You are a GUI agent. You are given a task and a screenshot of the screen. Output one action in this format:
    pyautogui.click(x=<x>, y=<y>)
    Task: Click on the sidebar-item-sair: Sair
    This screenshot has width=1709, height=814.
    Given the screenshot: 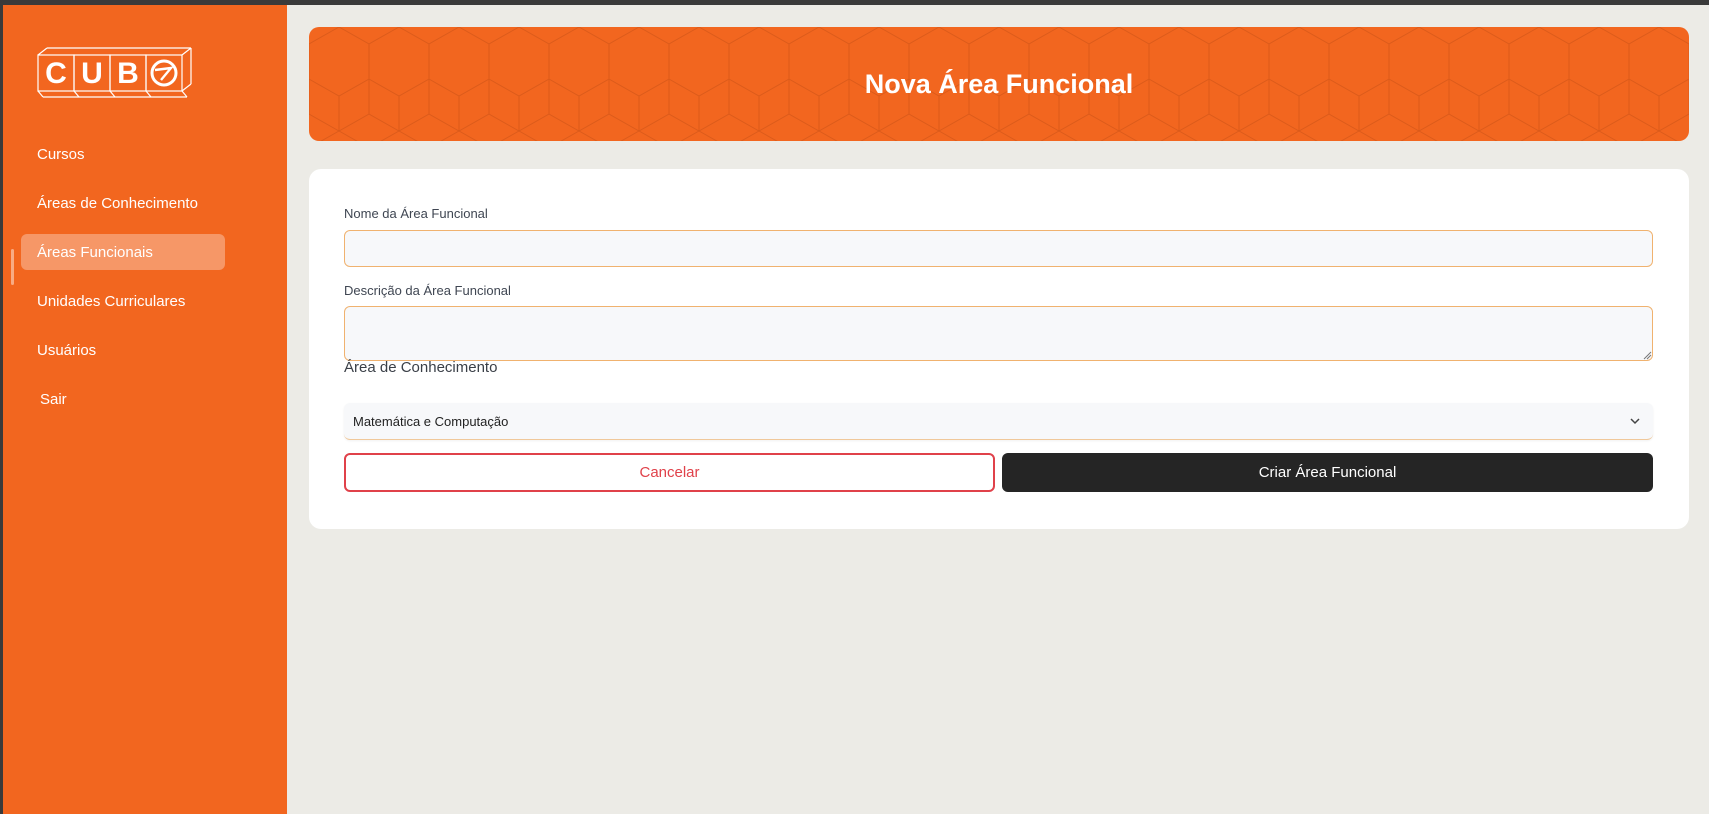 What is the action you would take?
    pyautogui.click(x=123, y=399)
    